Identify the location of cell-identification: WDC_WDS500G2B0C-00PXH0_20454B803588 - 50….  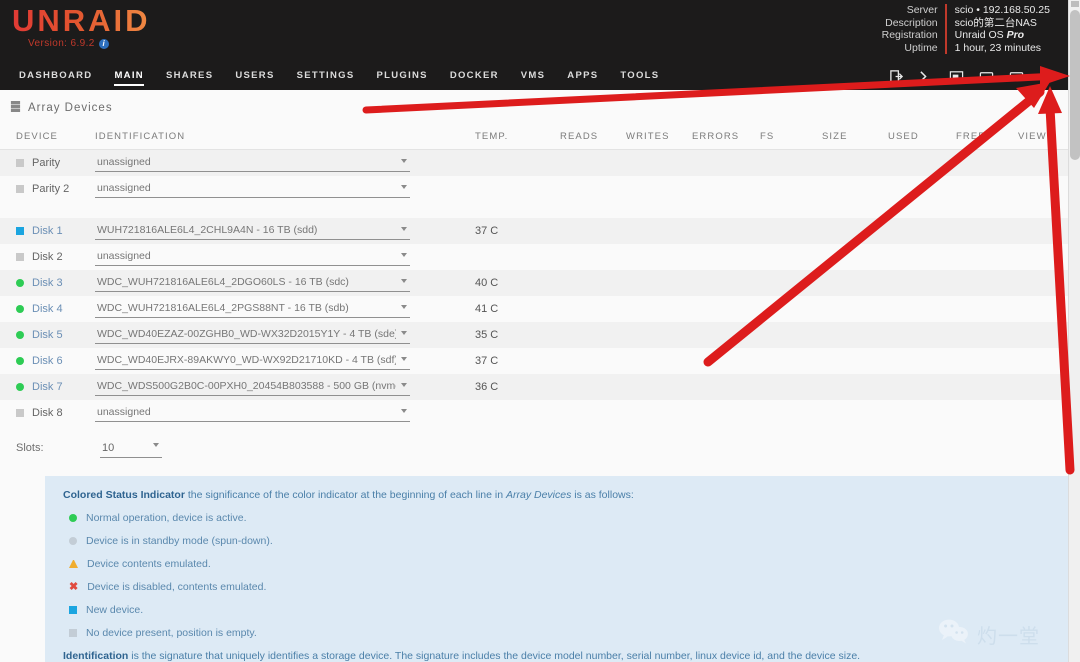
(285, 386).